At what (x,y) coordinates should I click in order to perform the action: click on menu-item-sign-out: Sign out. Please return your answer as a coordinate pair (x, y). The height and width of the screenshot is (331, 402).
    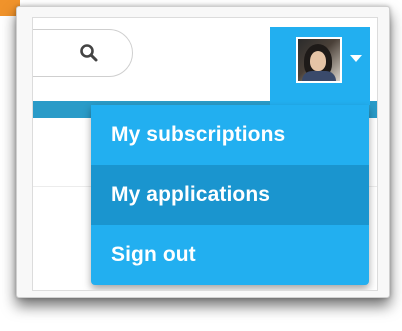
    Looking at the image, I should click on (230, 255).